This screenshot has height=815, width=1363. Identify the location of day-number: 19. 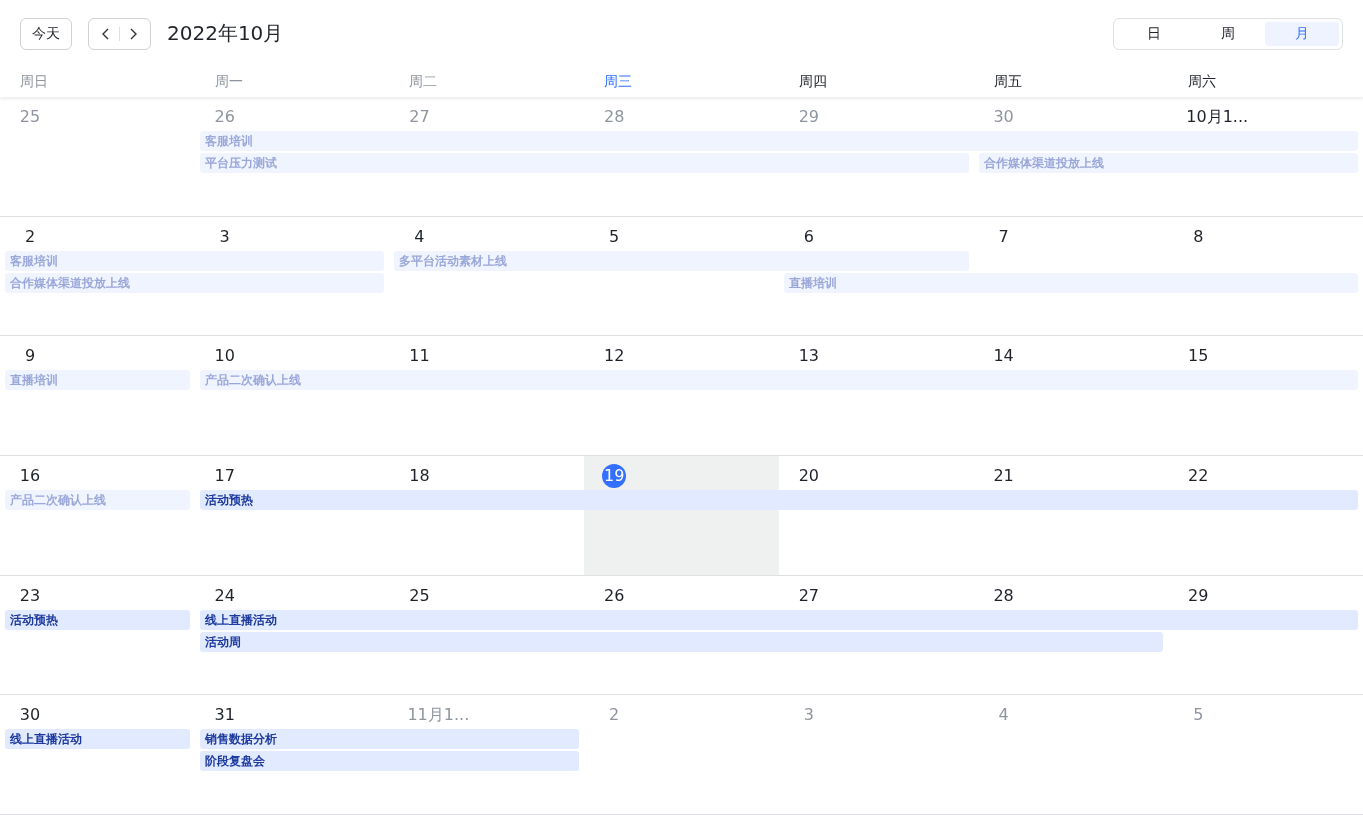
(614, 476).